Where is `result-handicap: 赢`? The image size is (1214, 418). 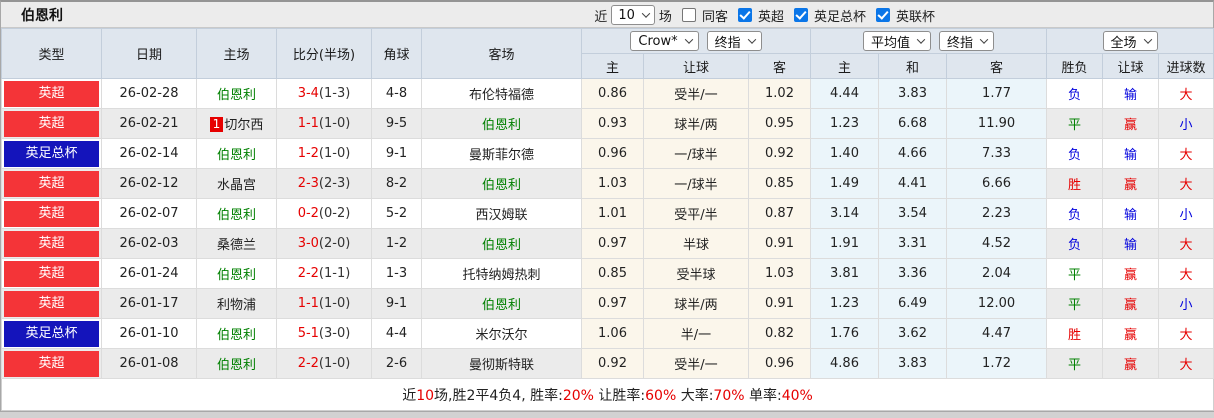
result-handicap: 赢 is located at coordinates (1131, 123).